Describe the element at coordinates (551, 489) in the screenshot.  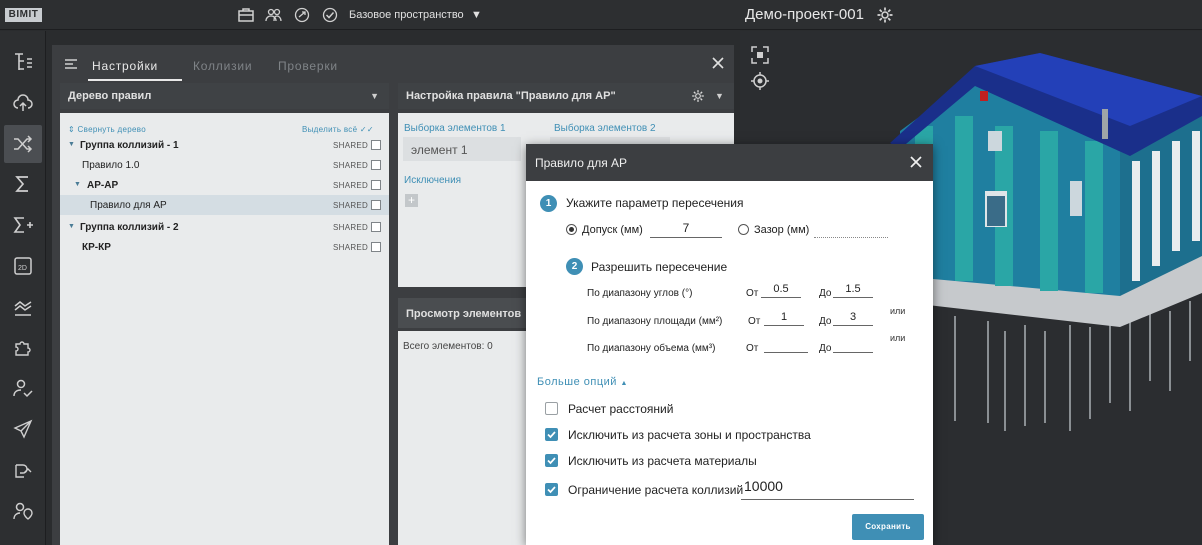
I see `collision-limit-checkbox` at that location.